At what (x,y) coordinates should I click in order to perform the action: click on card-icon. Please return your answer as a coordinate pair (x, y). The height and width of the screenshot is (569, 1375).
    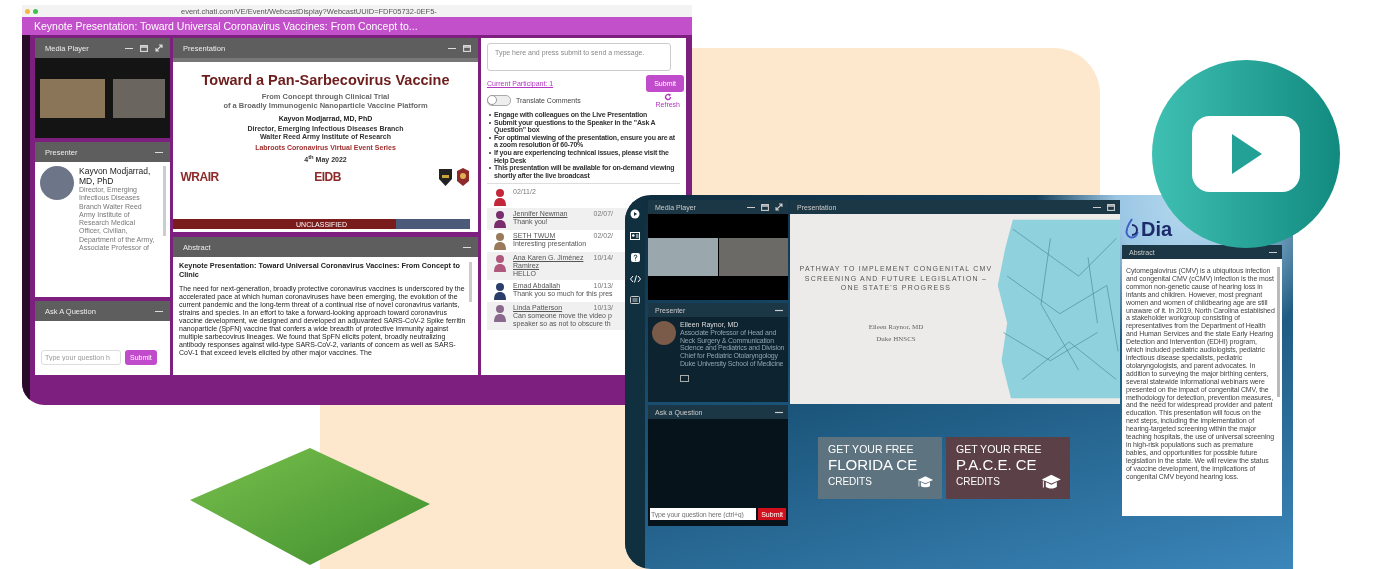
    Looking at the image, I should click on (684, 378).